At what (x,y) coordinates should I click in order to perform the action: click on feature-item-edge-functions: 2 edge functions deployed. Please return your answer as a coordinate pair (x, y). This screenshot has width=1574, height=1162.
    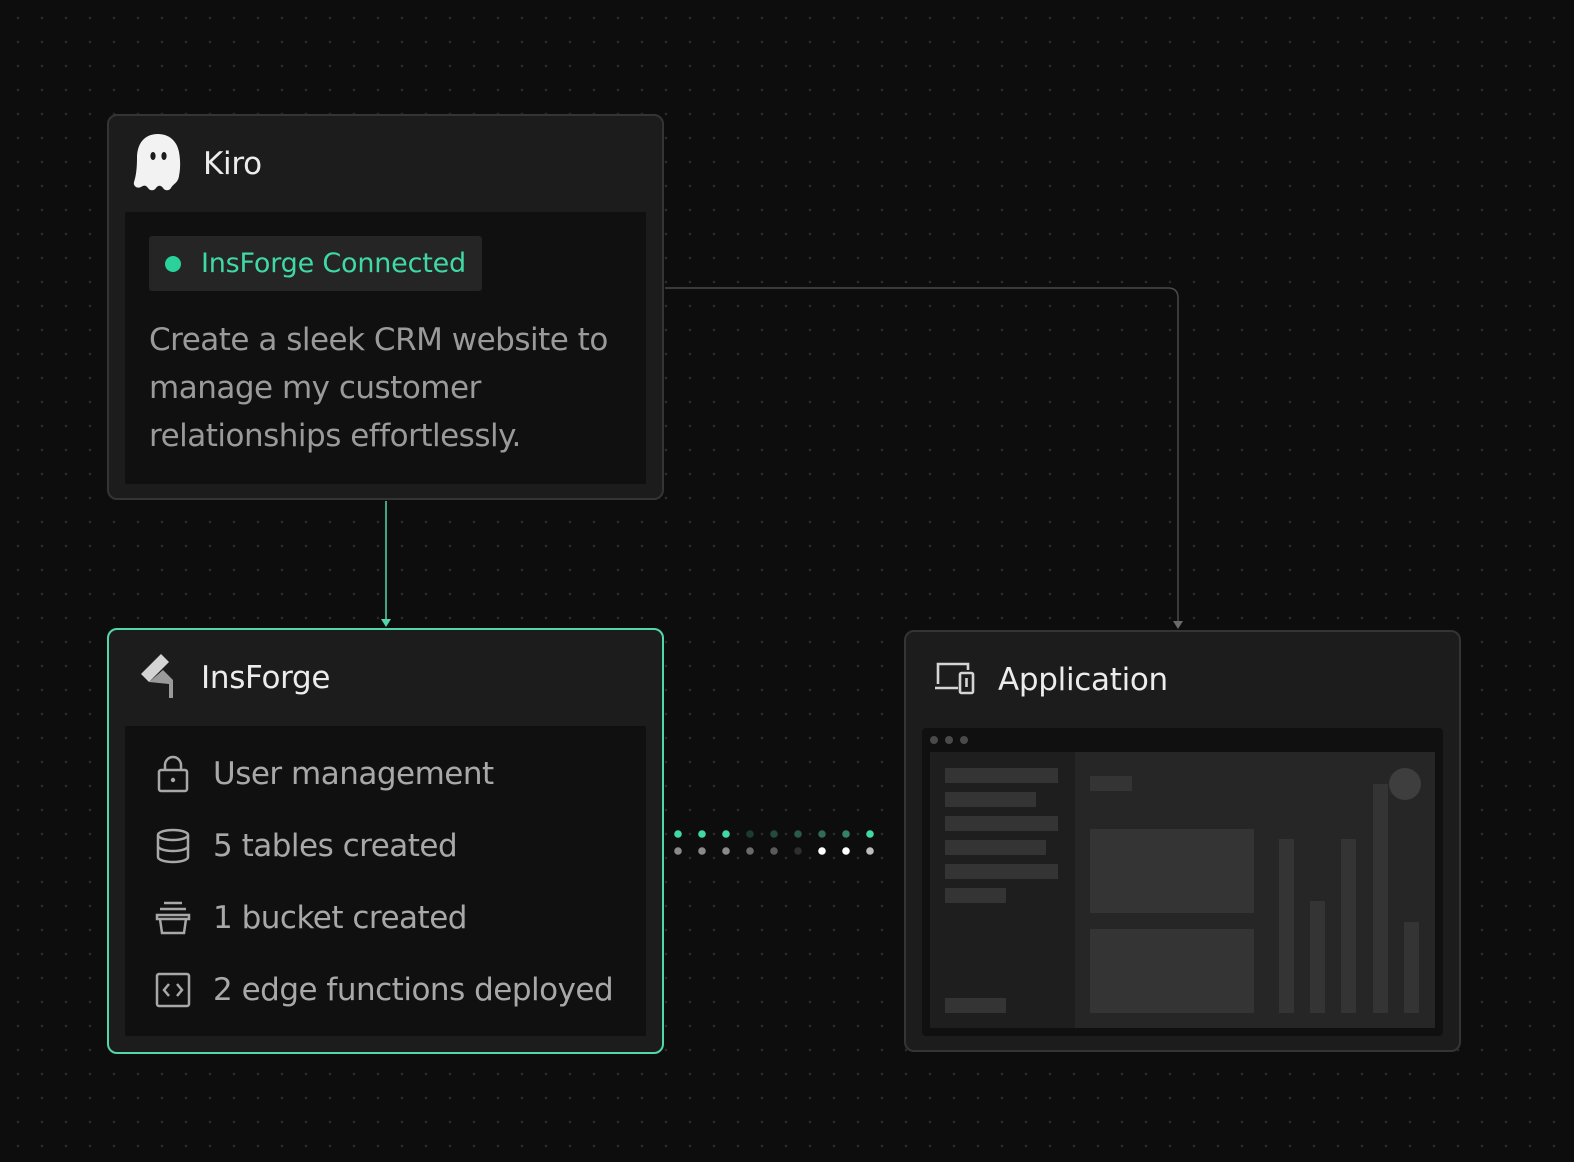
    Looking at the image, I should click on (383, 990).